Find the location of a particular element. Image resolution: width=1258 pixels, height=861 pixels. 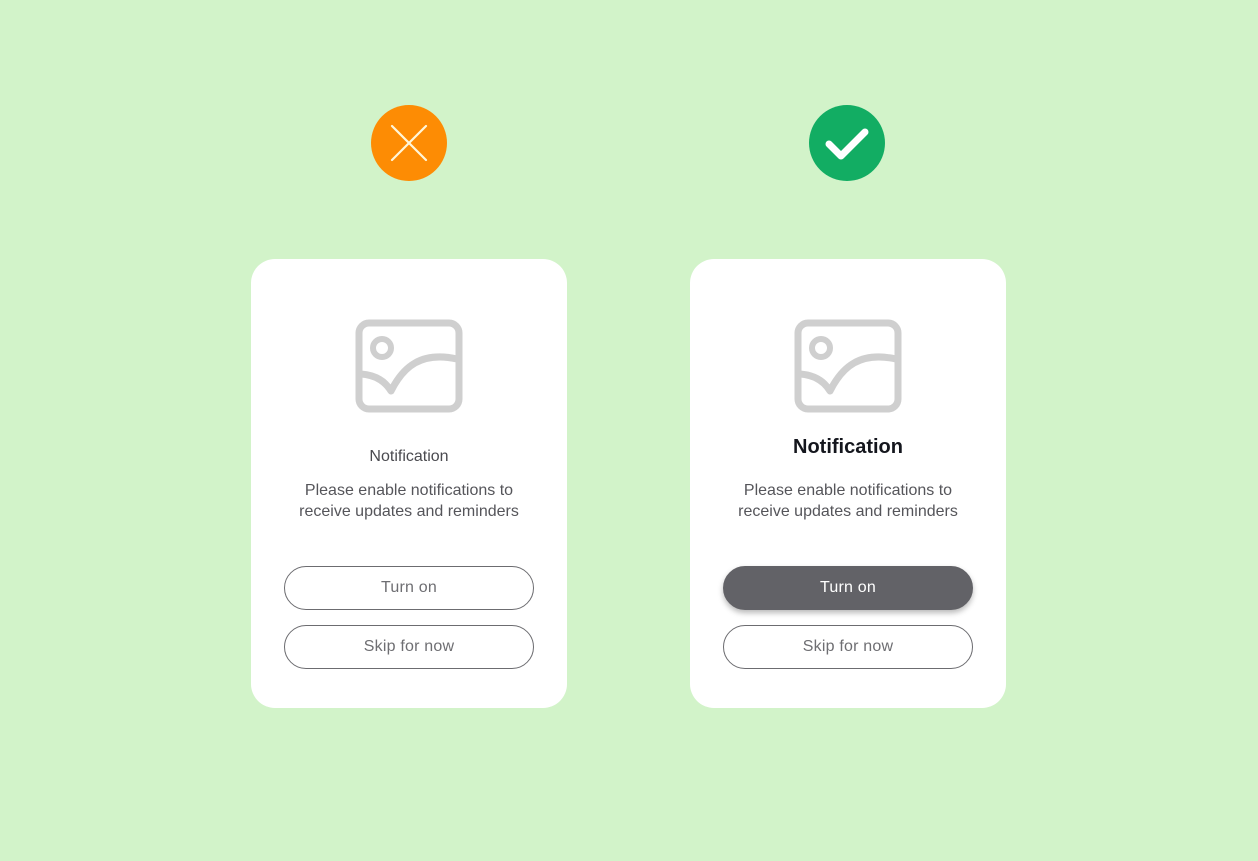

good-example-badge is located at coordinates (847, 143).